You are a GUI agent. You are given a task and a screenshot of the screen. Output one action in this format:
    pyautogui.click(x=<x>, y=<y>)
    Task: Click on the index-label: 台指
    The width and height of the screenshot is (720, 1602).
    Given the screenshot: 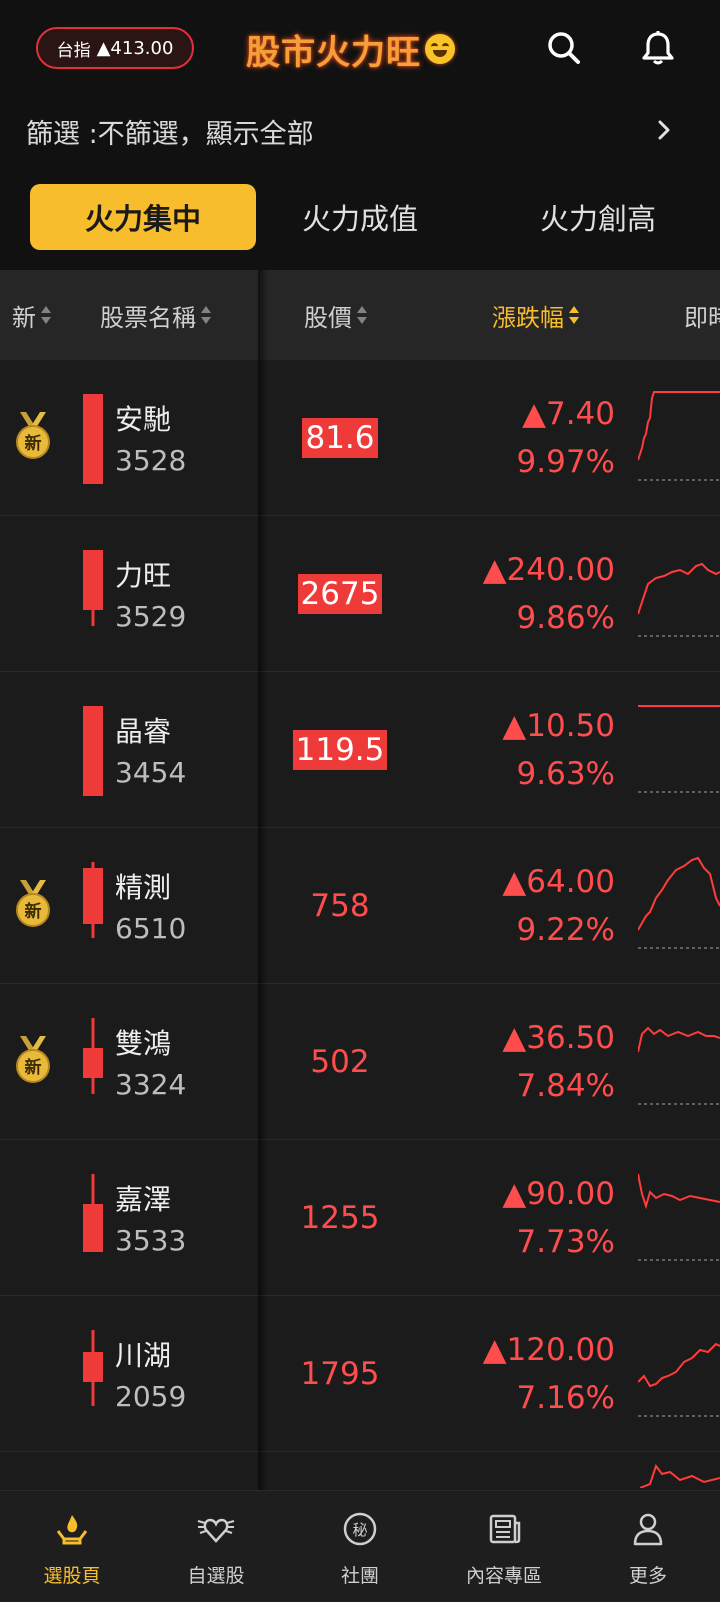 What is the action you would take?
    pyautogui.click(x=73, y=50)
    